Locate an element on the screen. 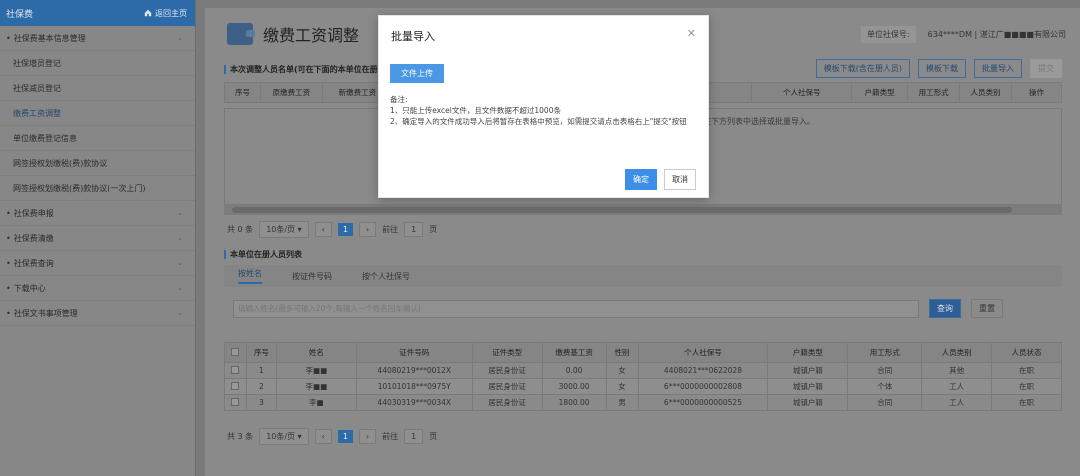 This screenshot has width=1080, height=476. sidebar-item-3: 缴费工资调整 is located at coordinates (97, 113).